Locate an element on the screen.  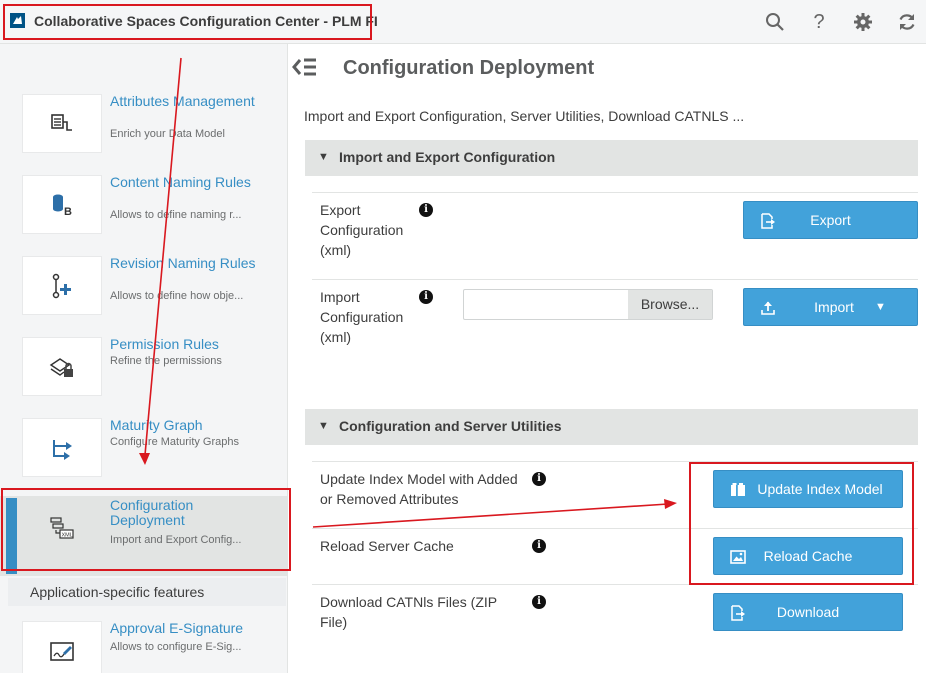
page-title: Configuration Deployment is located at coordinates (469, 68).